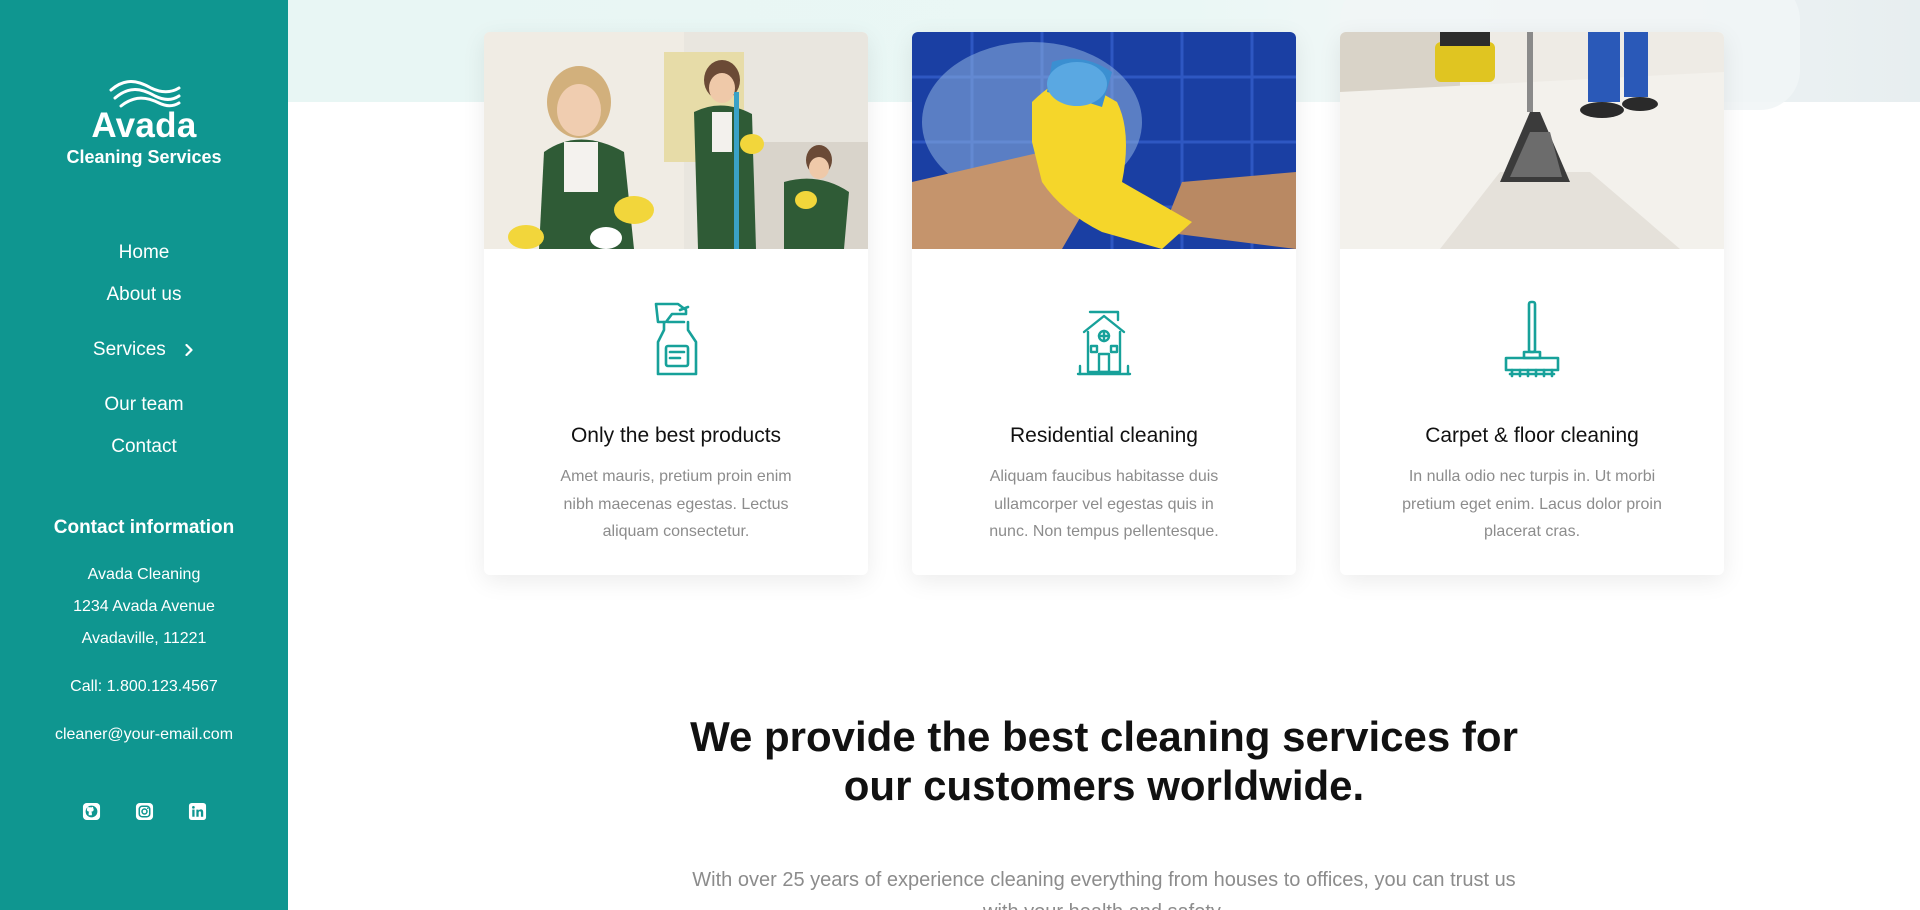  I want to click on brand-tagline: Cleaning Services, so click(144, 157).